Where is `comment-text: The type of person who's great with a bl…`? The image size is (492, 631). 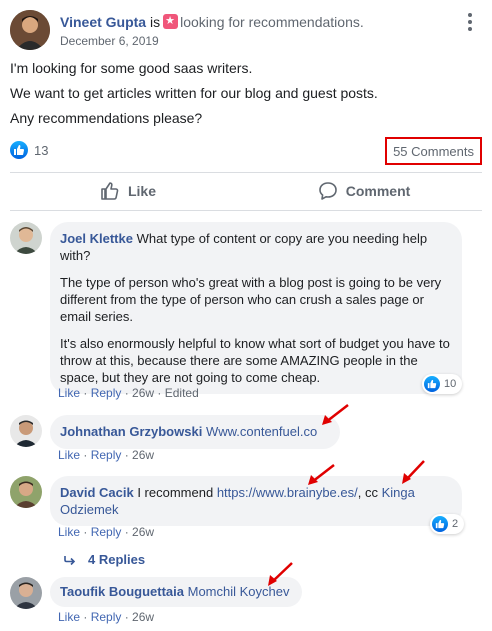 comment-text: The type of person who's great with a bl… is located at coordinates (251, 299).